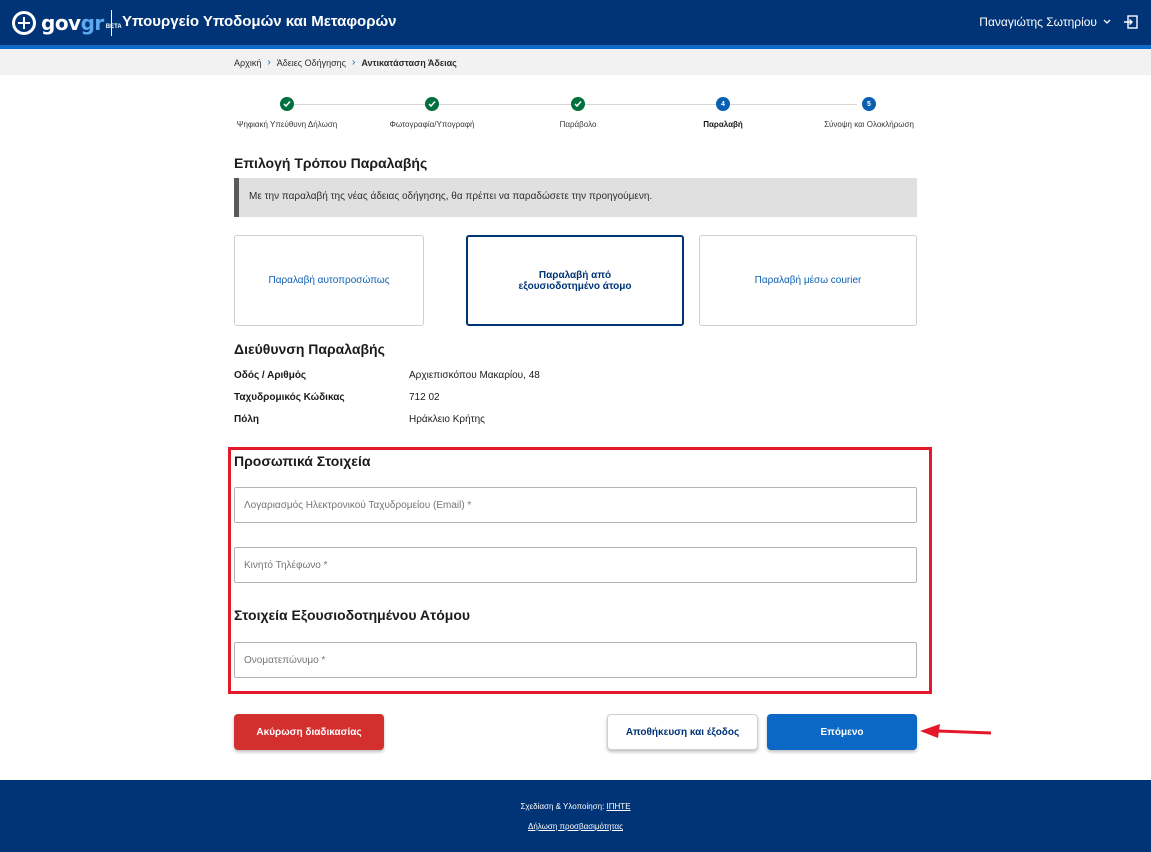  I want to click on personal-heading: Προσωπικά Στοιχεία, so click(302, 461).